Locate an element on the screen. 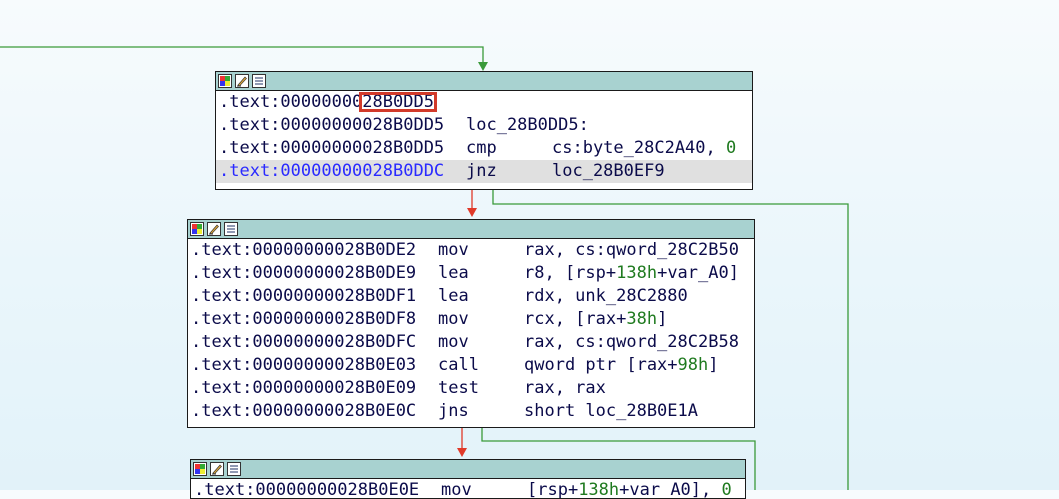 This screenshot has width=1059, height=499. asm-line: .text:00000000028B0E09 test rax, rax is located at coordinates (471, 388).